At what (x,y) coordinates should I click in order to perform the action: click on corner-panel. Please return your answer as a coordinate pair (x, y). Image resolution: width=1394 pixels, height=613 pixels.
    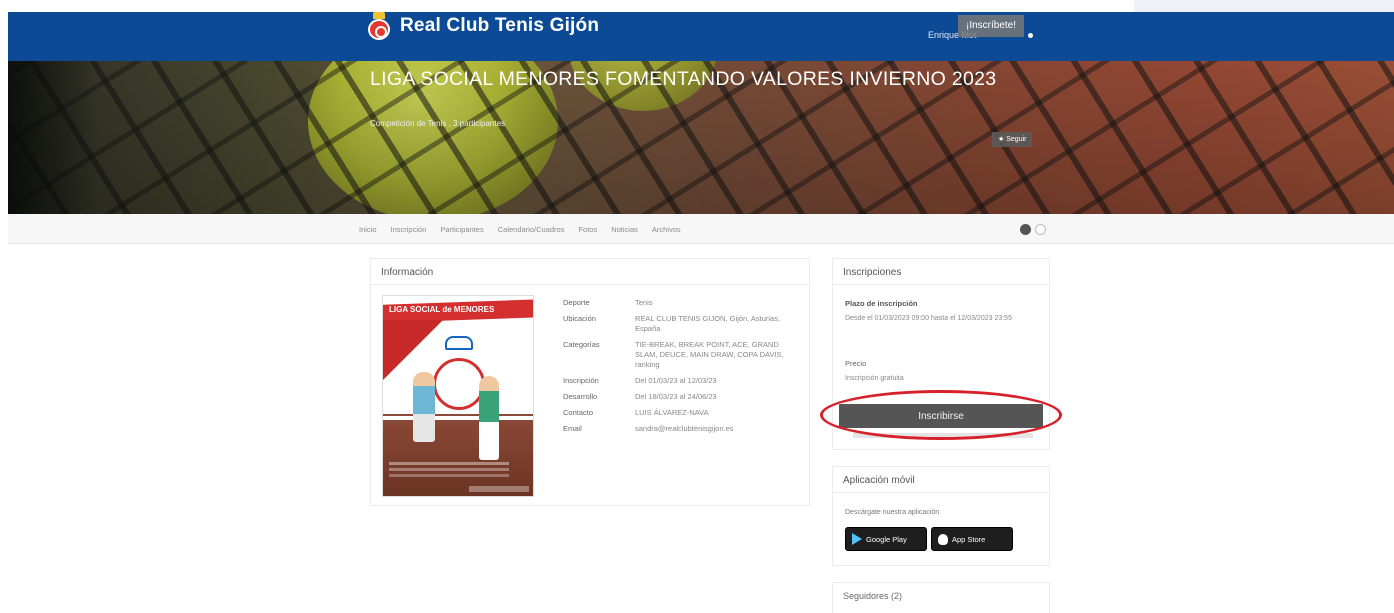
    Looking at the image, I should click on (1264, 6).